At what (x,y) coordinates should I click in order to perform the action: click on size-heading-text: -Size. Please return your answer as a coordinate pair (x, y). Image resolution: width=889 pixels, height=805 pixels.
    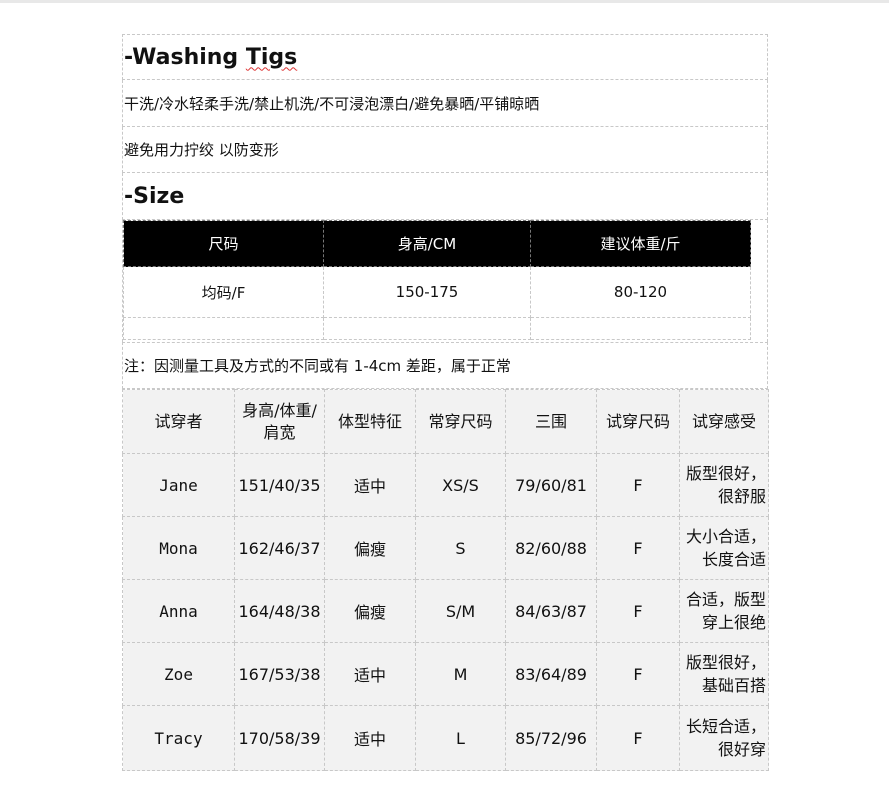
    Looking at the image, I should click on (154, 196).